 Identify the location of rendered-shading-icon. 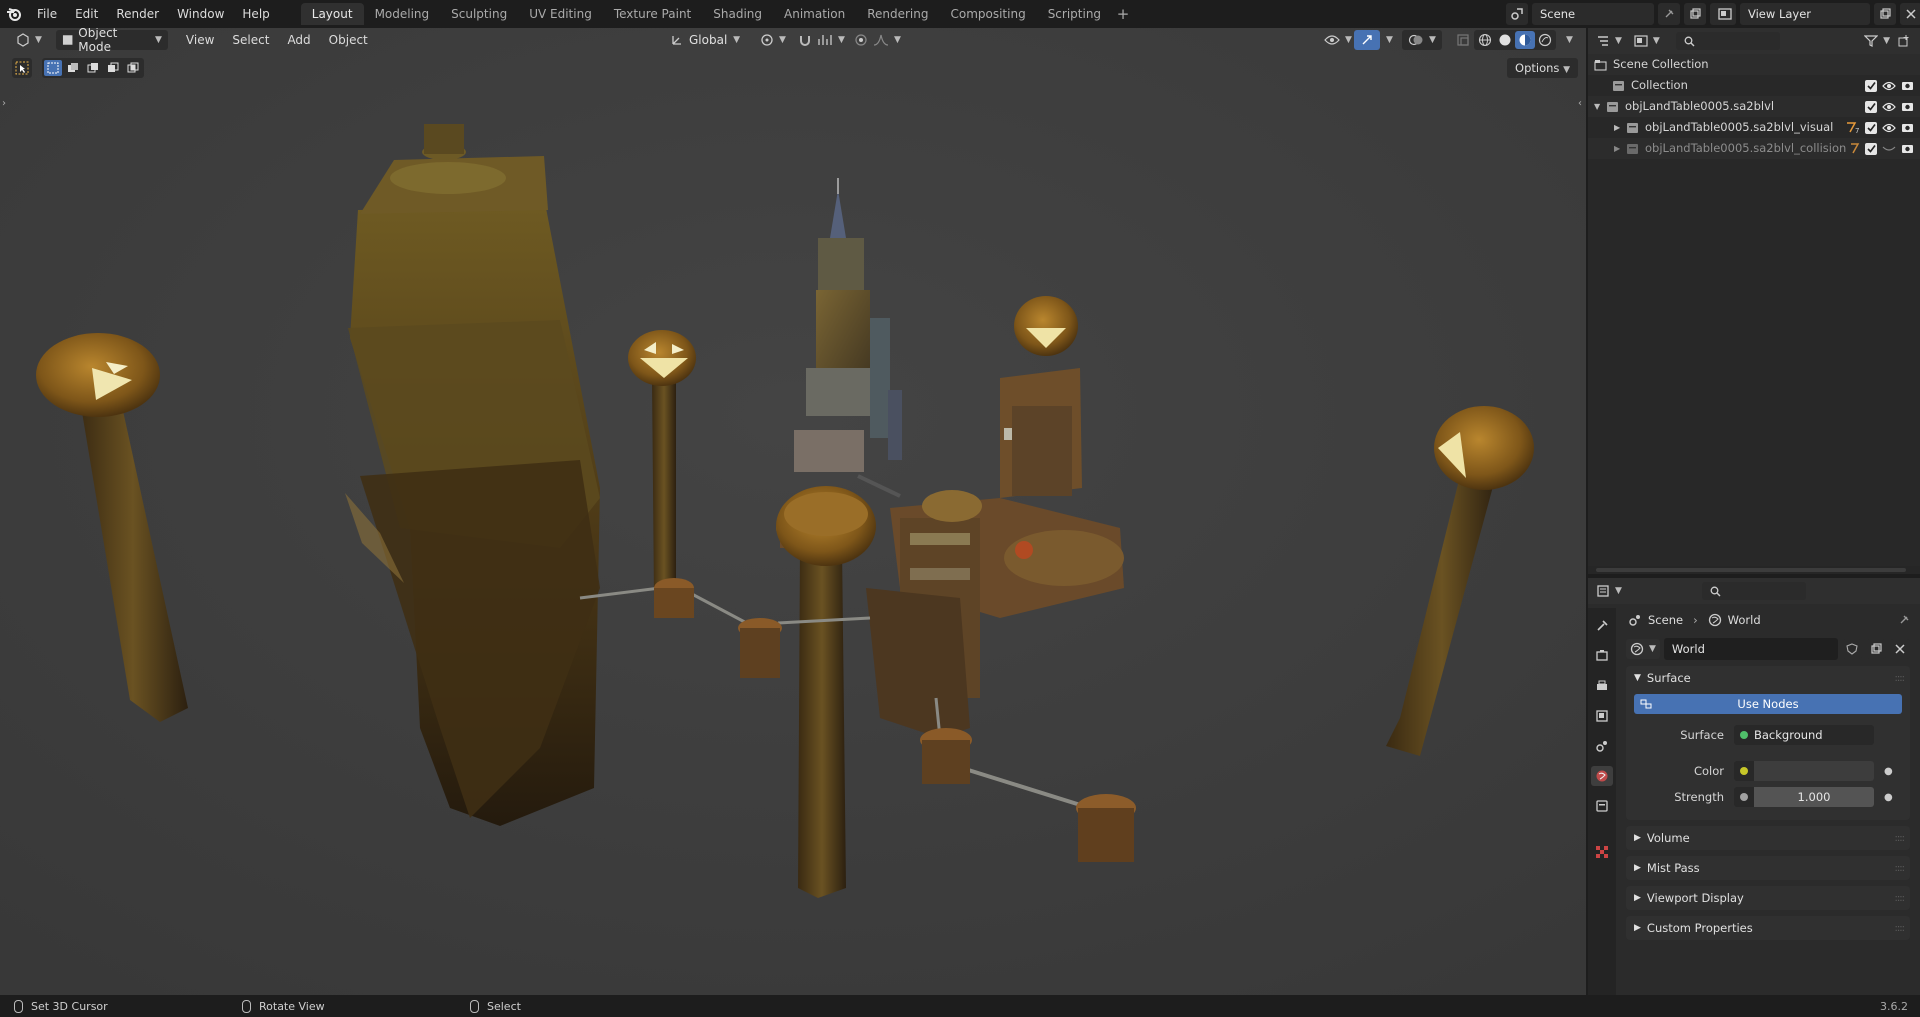
(1545, 40).